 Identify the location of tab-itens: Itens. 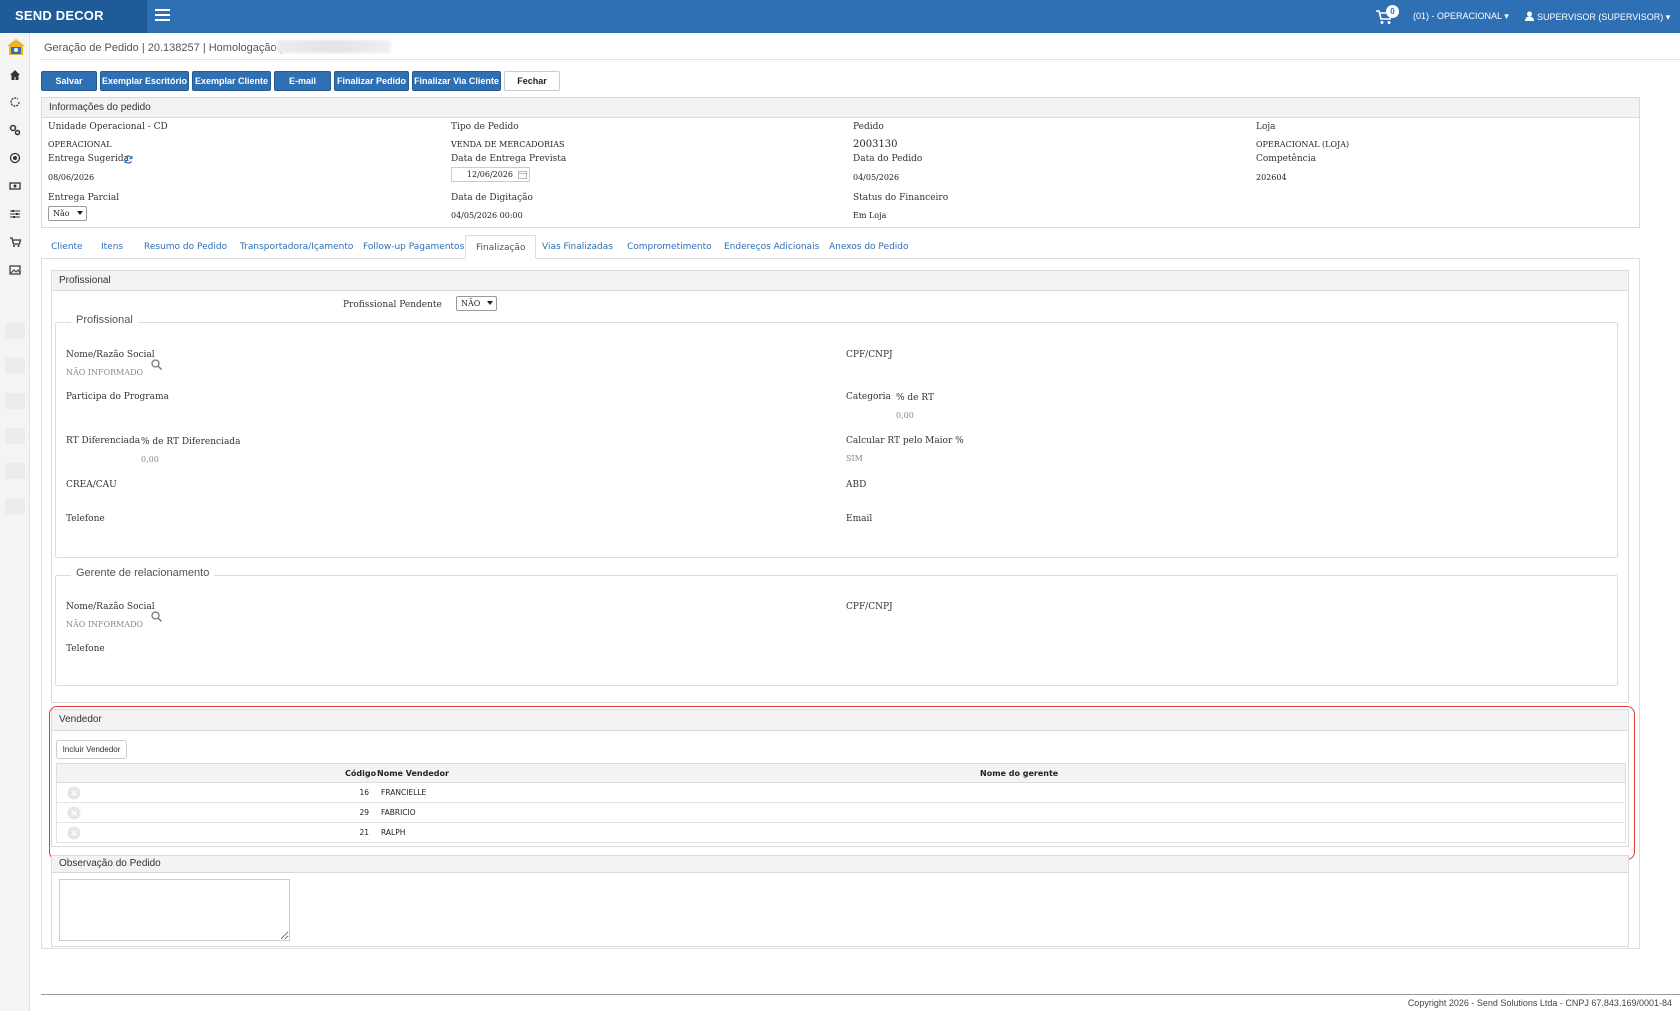
(112, 247).